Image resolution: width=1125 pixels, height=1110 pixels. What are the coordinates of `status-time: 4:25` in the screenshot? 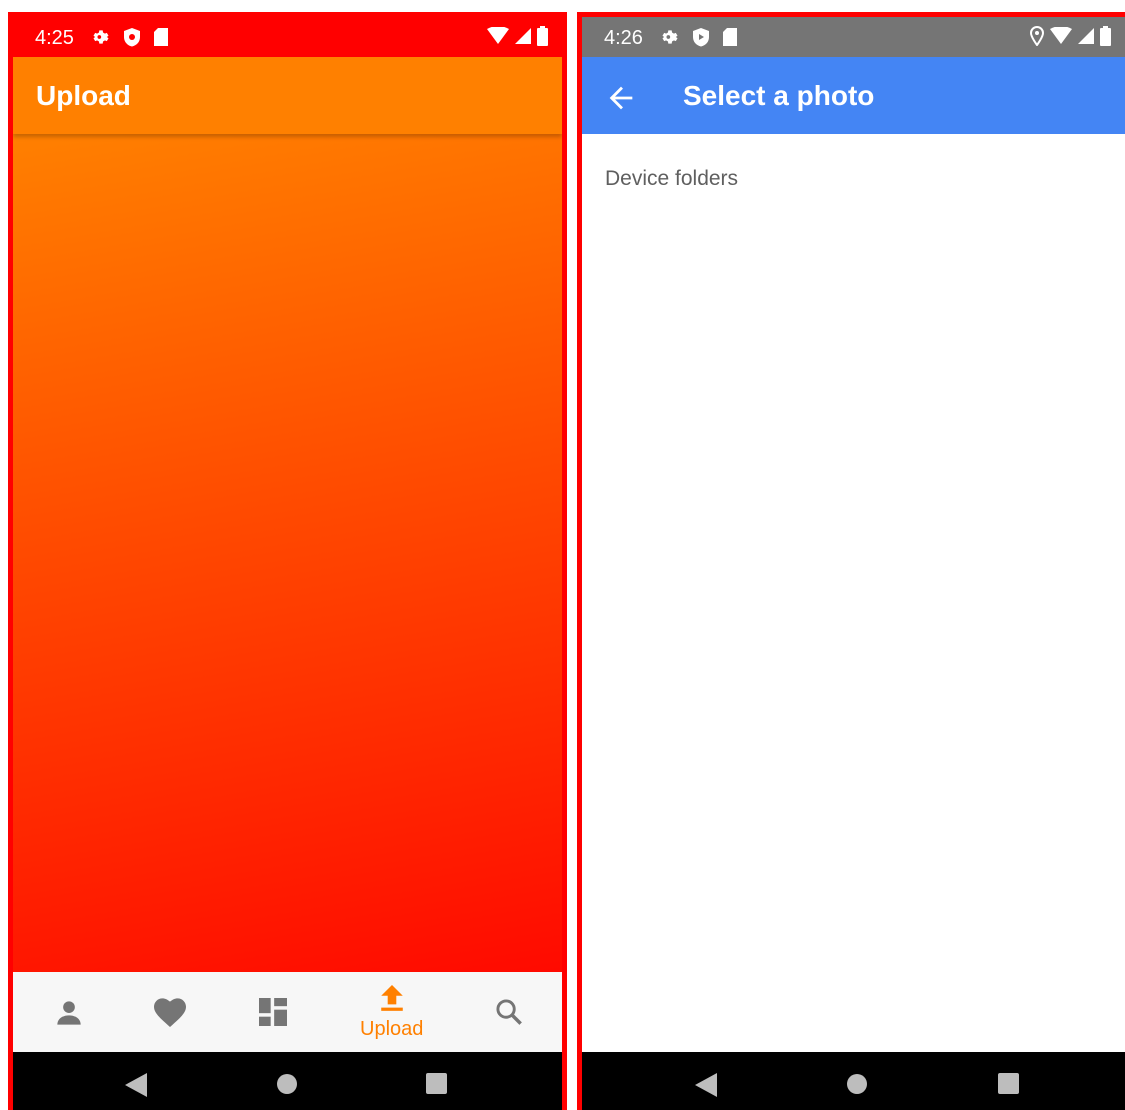 It's located at (54, 38).